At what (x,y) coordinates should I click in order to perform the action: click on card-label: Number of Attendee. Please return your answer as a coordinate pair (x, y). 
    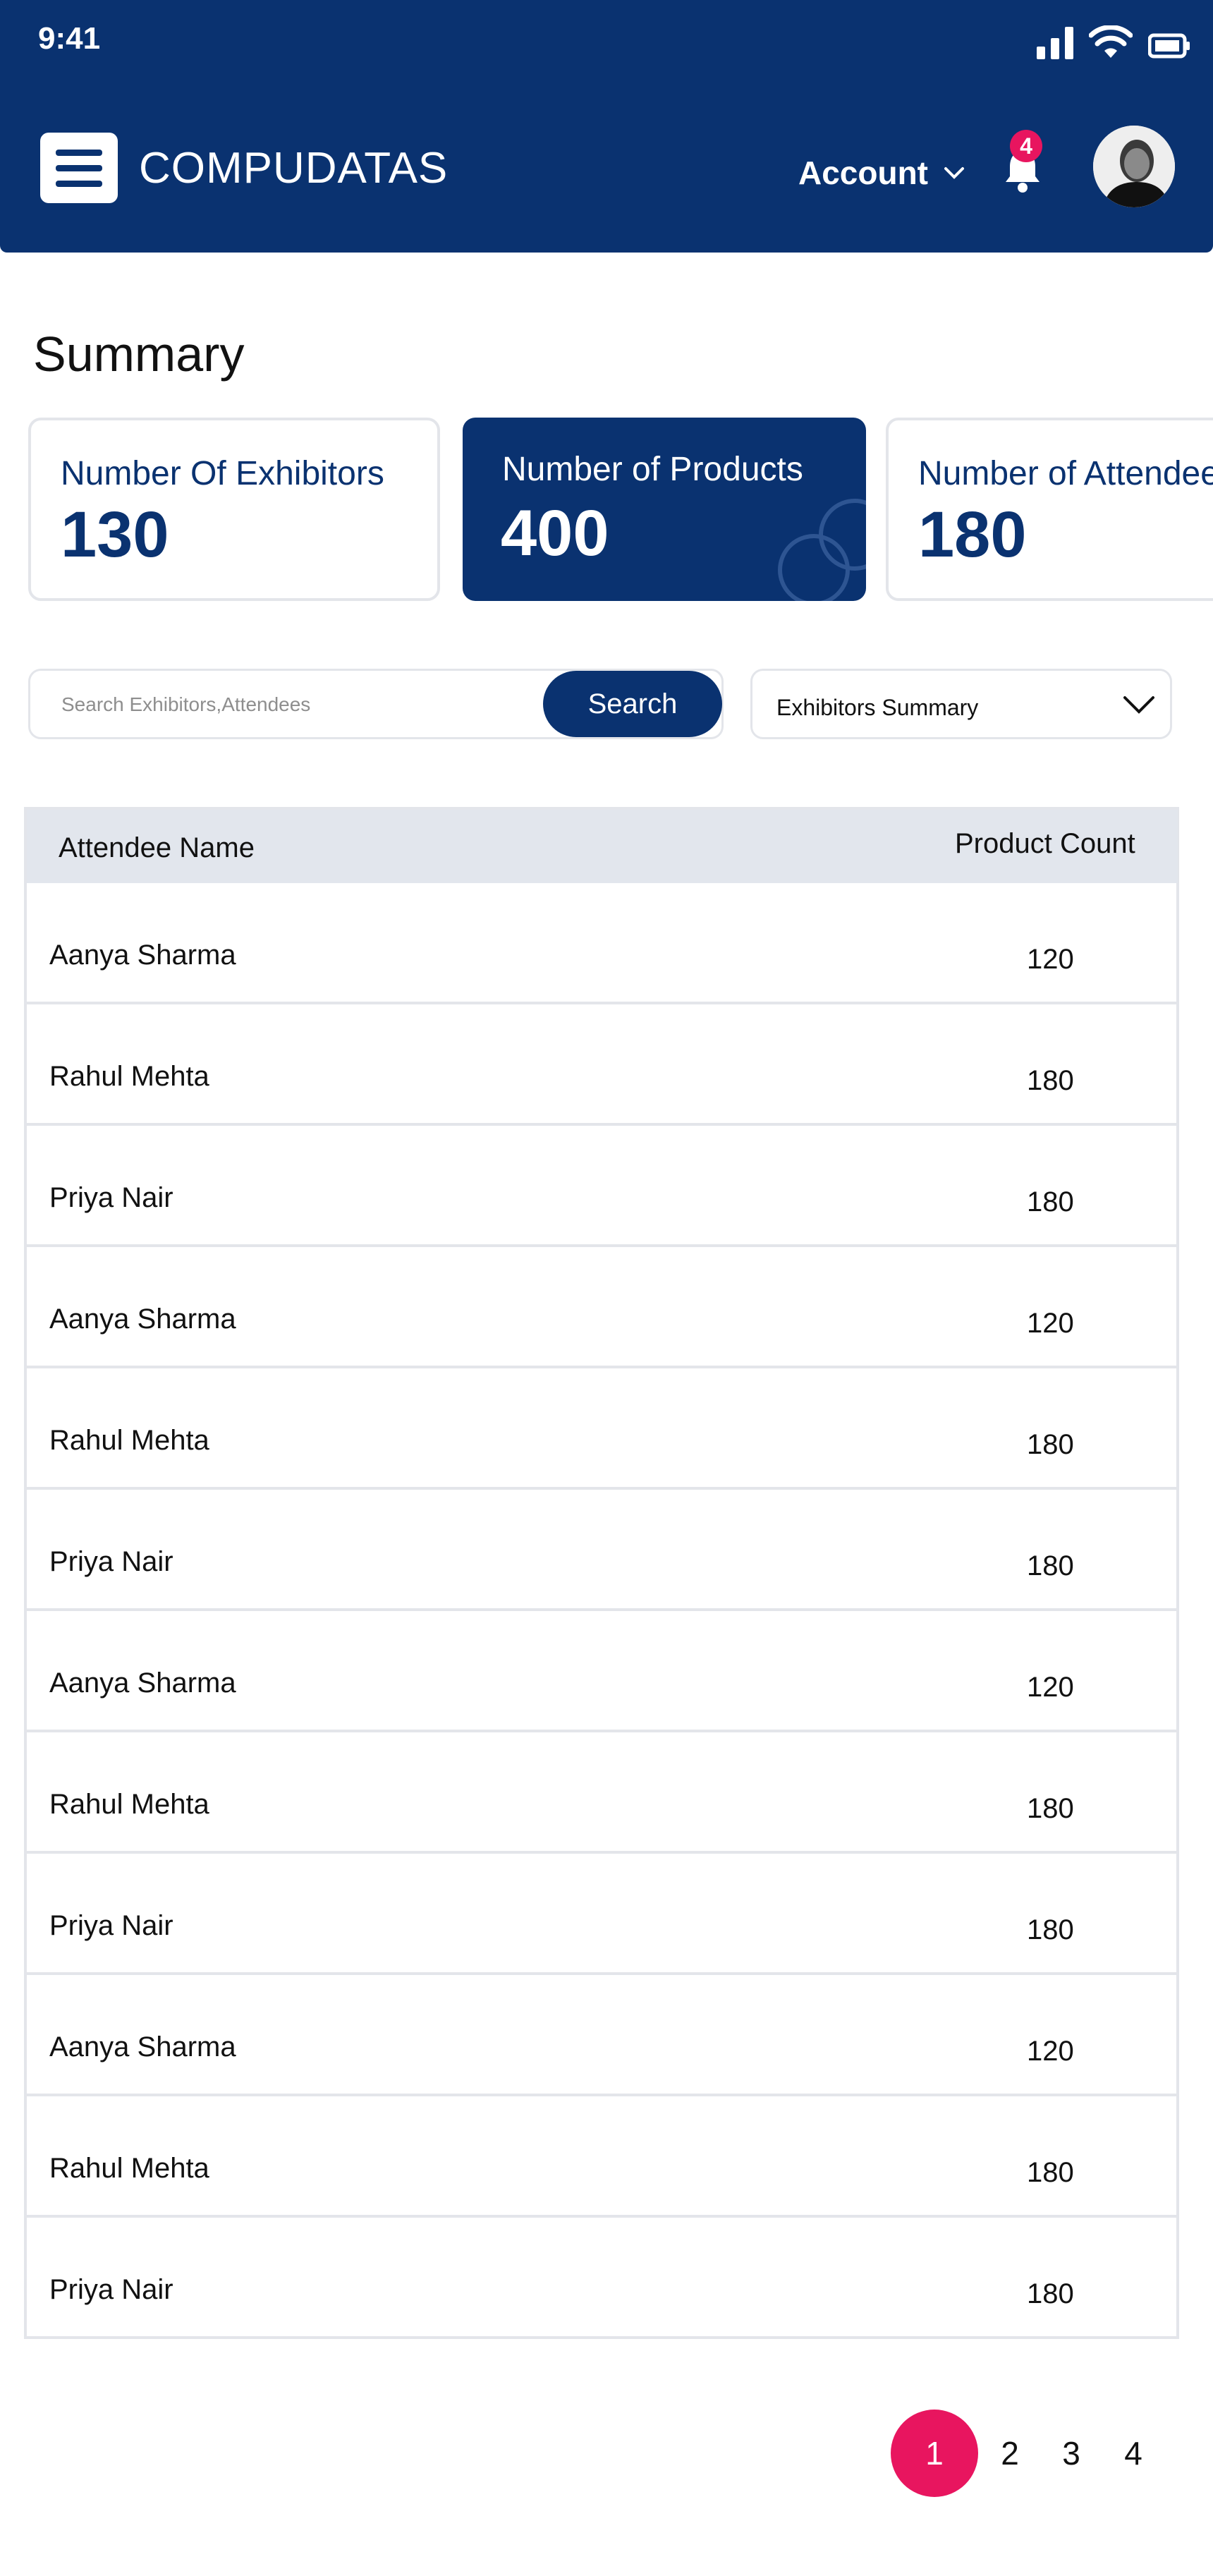
    Looking at the image, I should click on (1065, 474).